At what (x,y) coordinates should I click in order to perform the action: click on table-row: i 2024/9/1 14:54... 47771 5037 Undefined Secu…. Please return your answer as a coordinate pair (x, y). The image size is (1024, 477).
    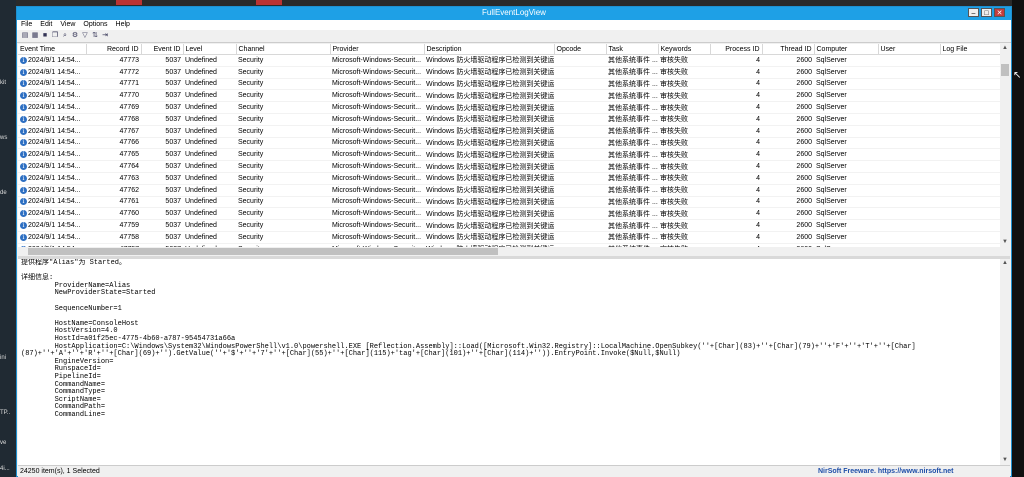
    Looking at the image, I should click on (509, 84).